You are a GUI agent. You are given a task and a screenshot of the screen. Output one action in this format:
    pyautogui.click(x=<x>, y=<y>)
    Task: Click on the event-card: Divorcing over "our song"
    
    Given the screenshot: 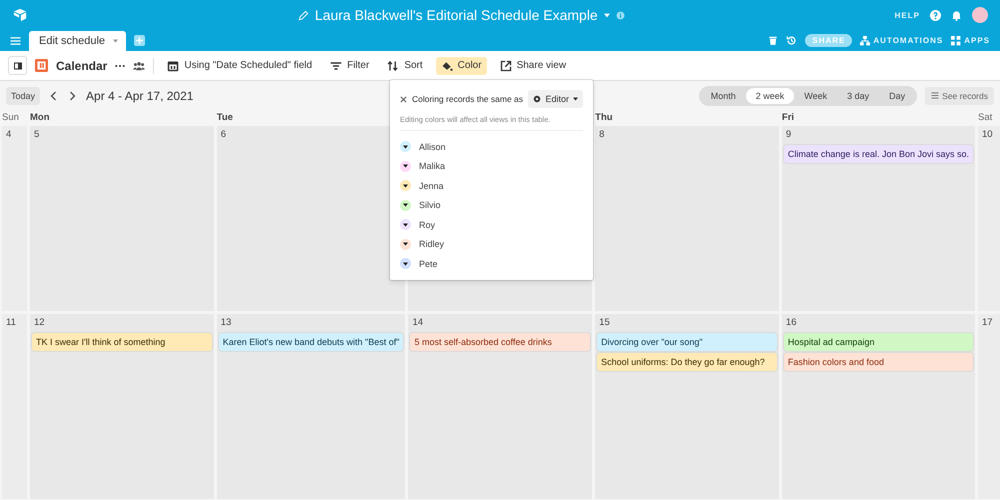 What is the action you would take?
    pyautogui.click(x=687, y=342)
    